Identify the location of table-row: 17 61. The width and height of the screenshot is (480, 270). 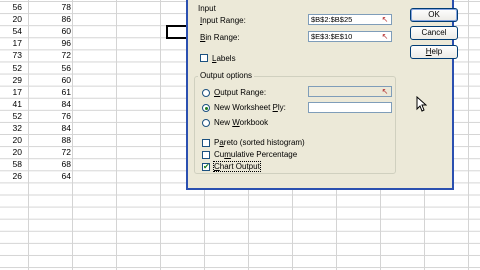
(65, 92).